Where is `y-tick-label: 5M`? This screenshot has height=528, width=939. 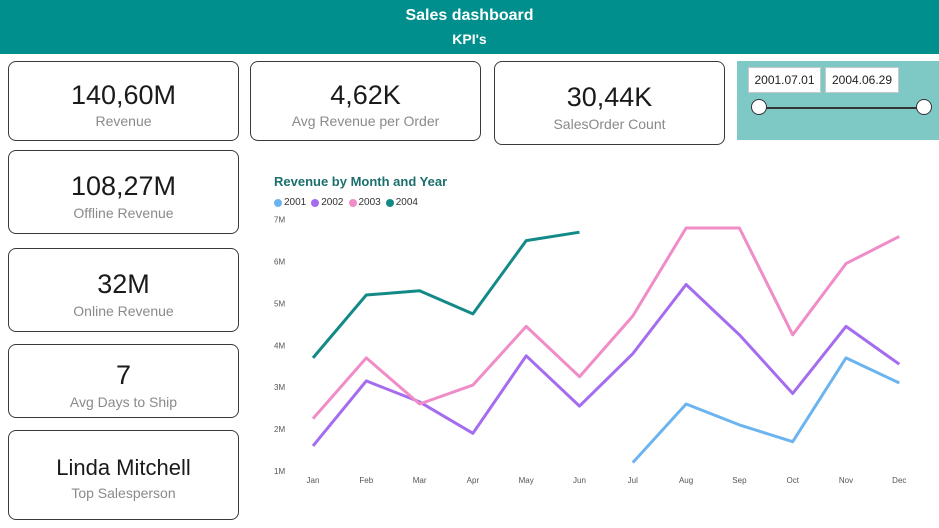 y-tick-label: 5M is located at coordinates (279, 303).